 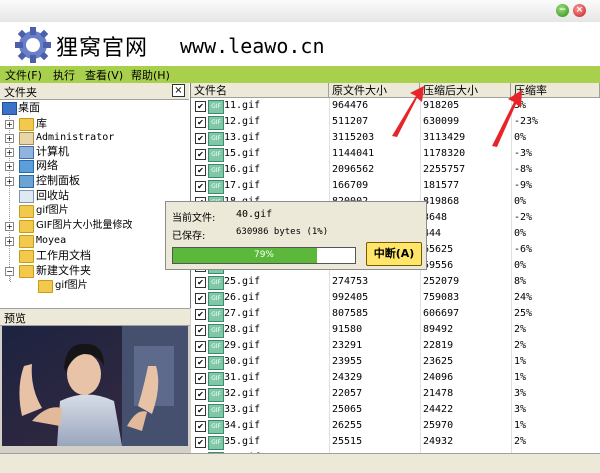 What do you see at coordinates (260, 90) in the screenshot?
I see `column-header-filename: 文件名` at bounding box center [260, 90].